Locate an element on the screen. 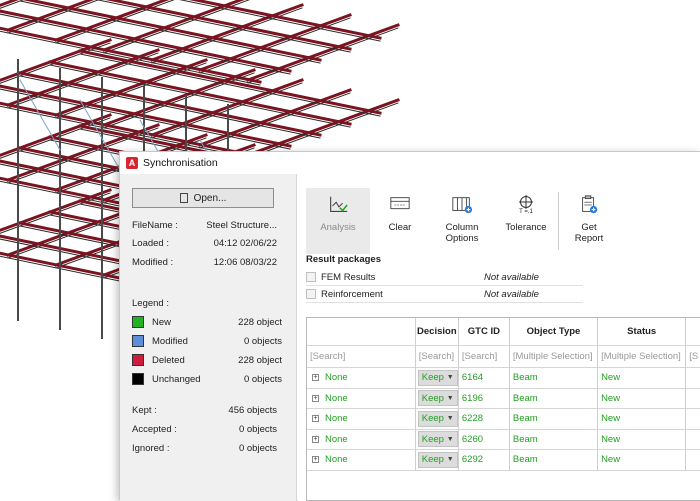 This screenshot has height=501, width=700. table-row: + None Keep ▼ 6228 Beam New is located at coordinates (503, 419).